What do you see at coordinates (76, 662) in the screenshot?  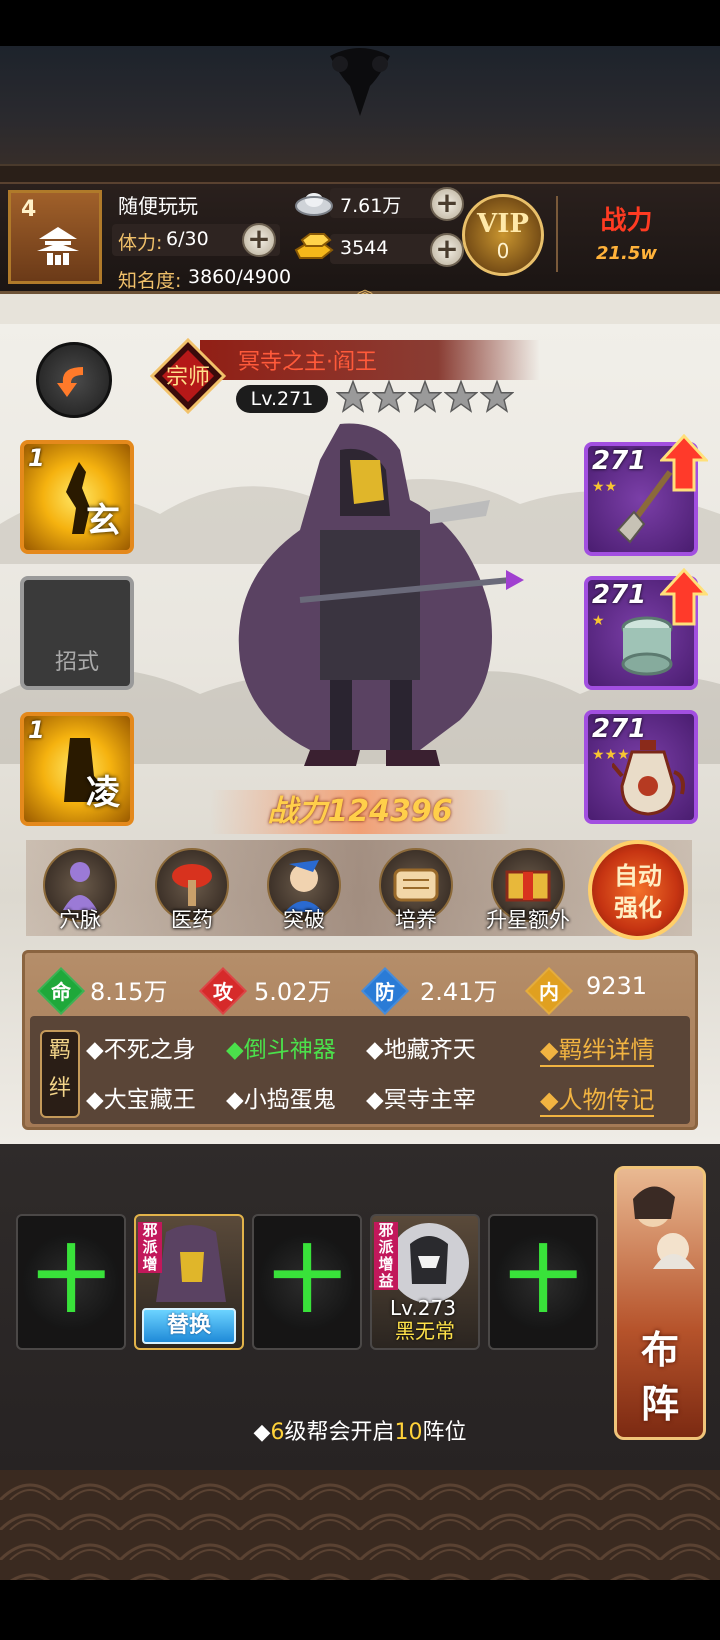 I see `skill-empty-label: 招式` at bounding box center [76, 662].